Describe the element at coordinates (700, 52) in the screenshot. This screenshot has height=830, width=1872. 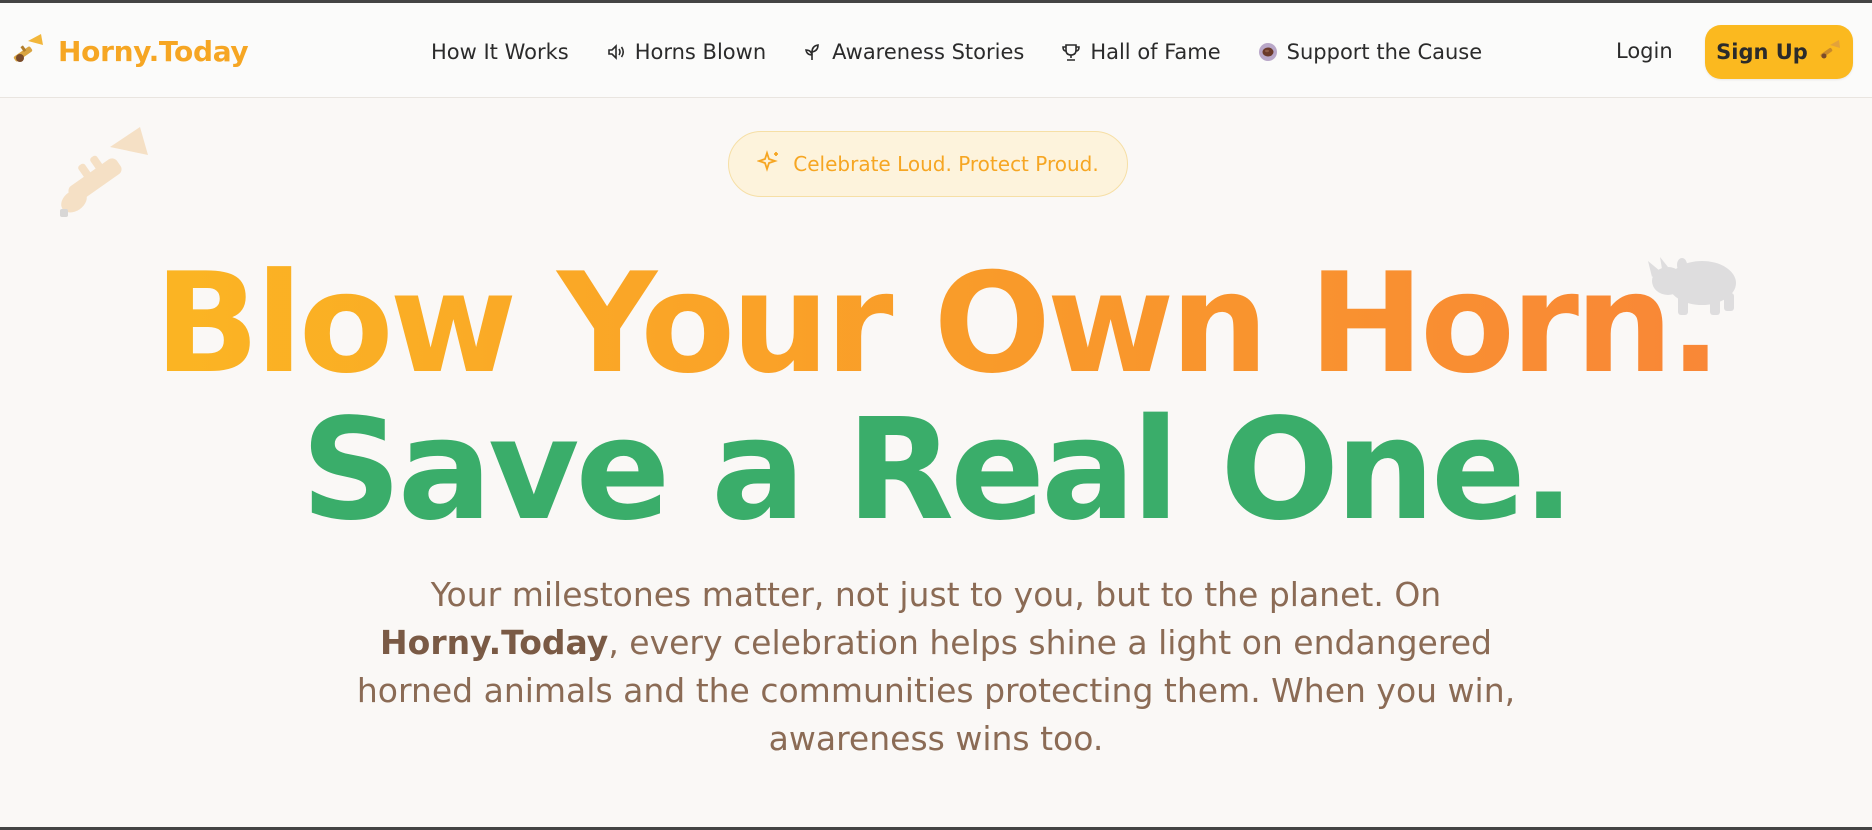
I see `nav-label-horns-blown: Horns Blown` at that location.